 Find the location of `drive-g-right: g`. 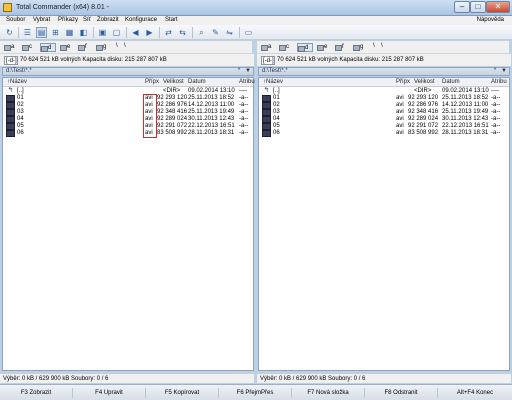

drive-g-right: g is located at coordinates (358, 47).